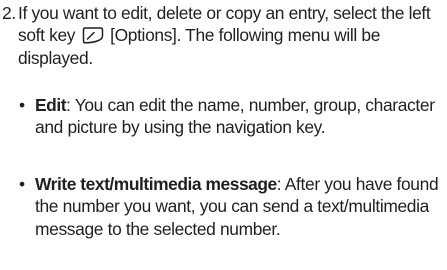  What do you see at coordinates (9, 13) in the screenshot?
I see `step-number: 2.` at bounding box center [9, 13].